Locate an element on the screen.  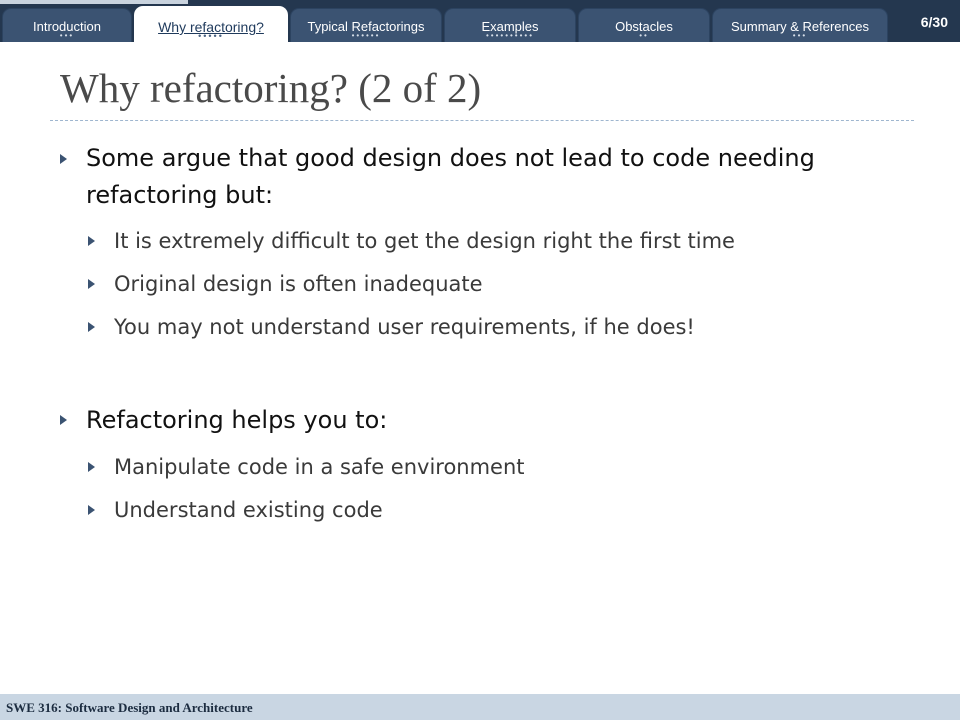
tab-progress-dots: •• is located at coordinates (644, 35).